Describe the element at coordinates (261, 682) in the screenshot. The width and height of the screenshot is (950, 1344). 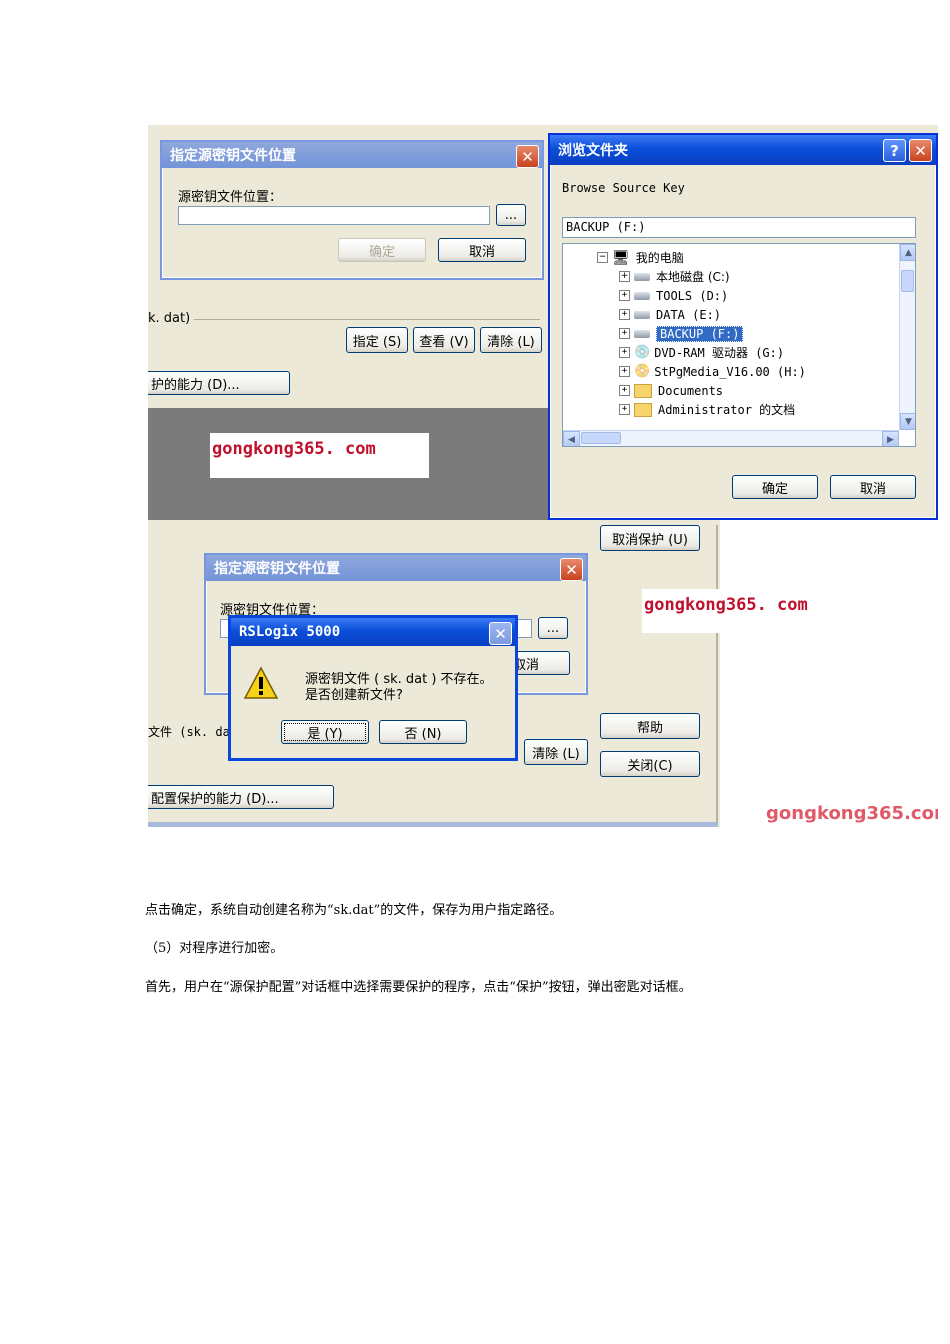
I see `warning-icon` at that location.